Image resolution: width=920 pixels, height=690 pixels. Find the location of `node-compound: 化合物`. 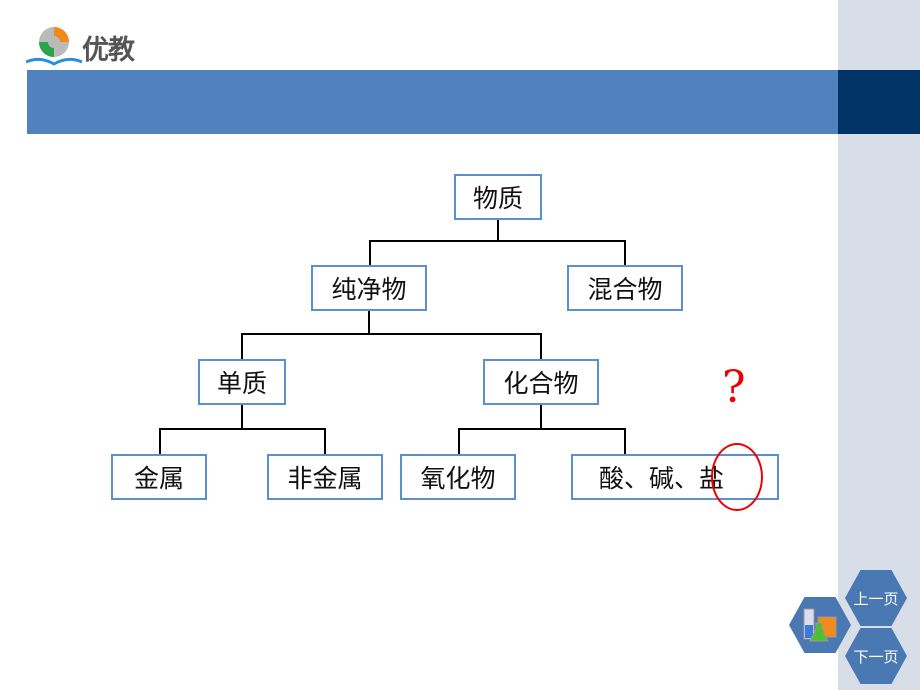

node-compound: 化合物 is located at coordinates (541, 382).